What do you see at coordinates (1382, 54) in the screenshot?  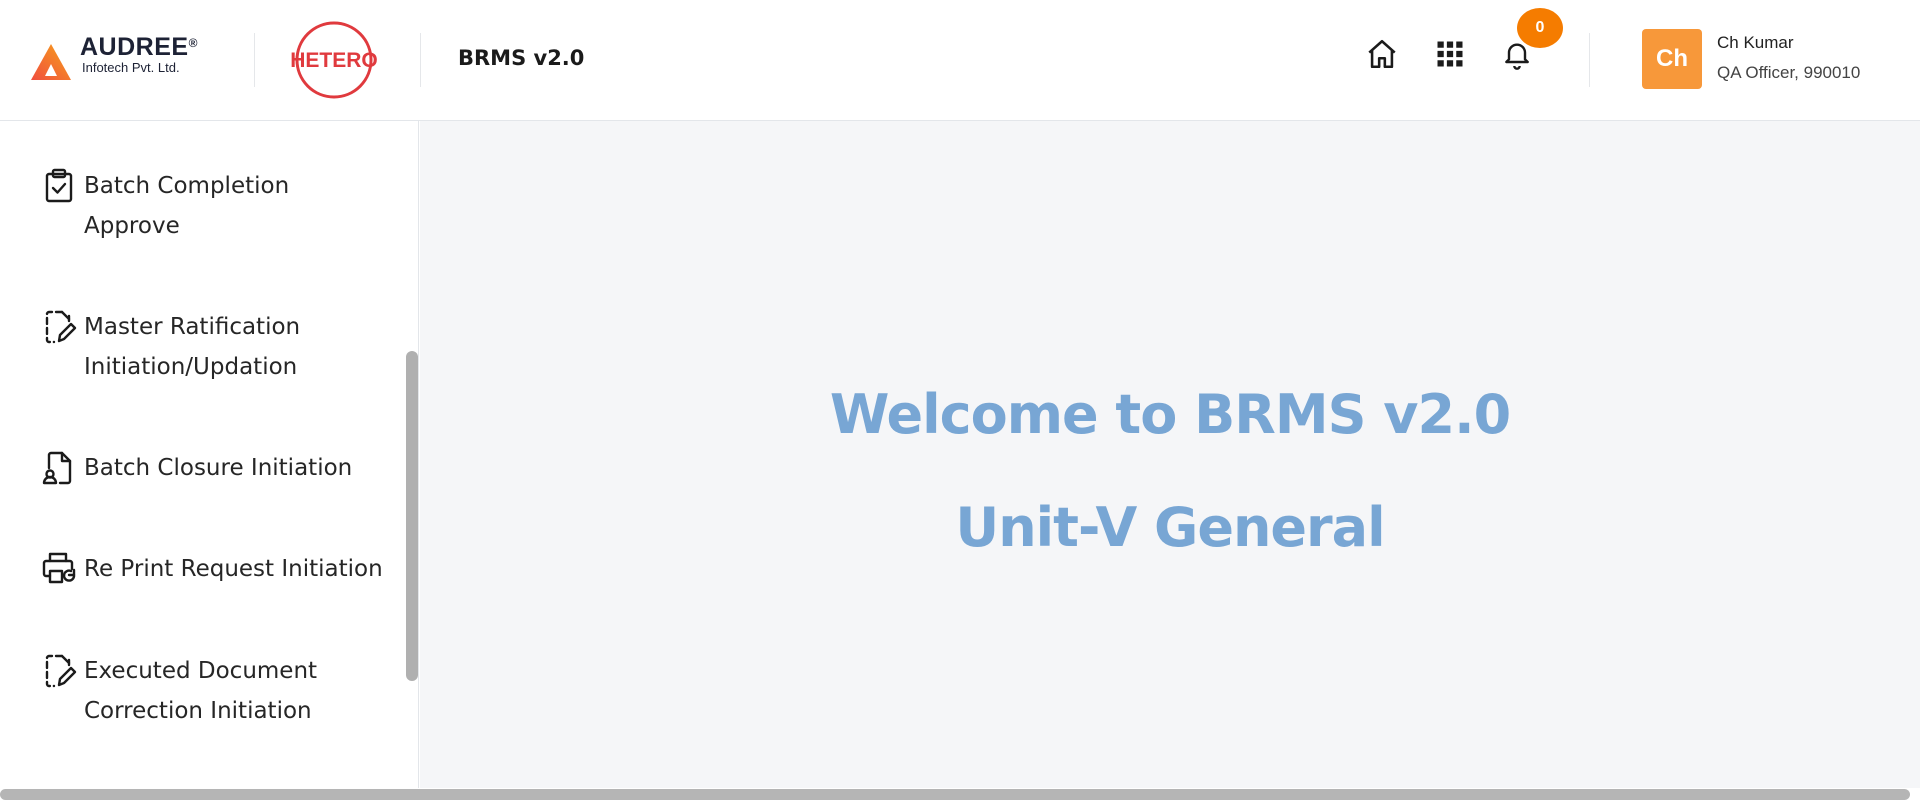 I see `home-icon` at bounding box center [1382, 54].